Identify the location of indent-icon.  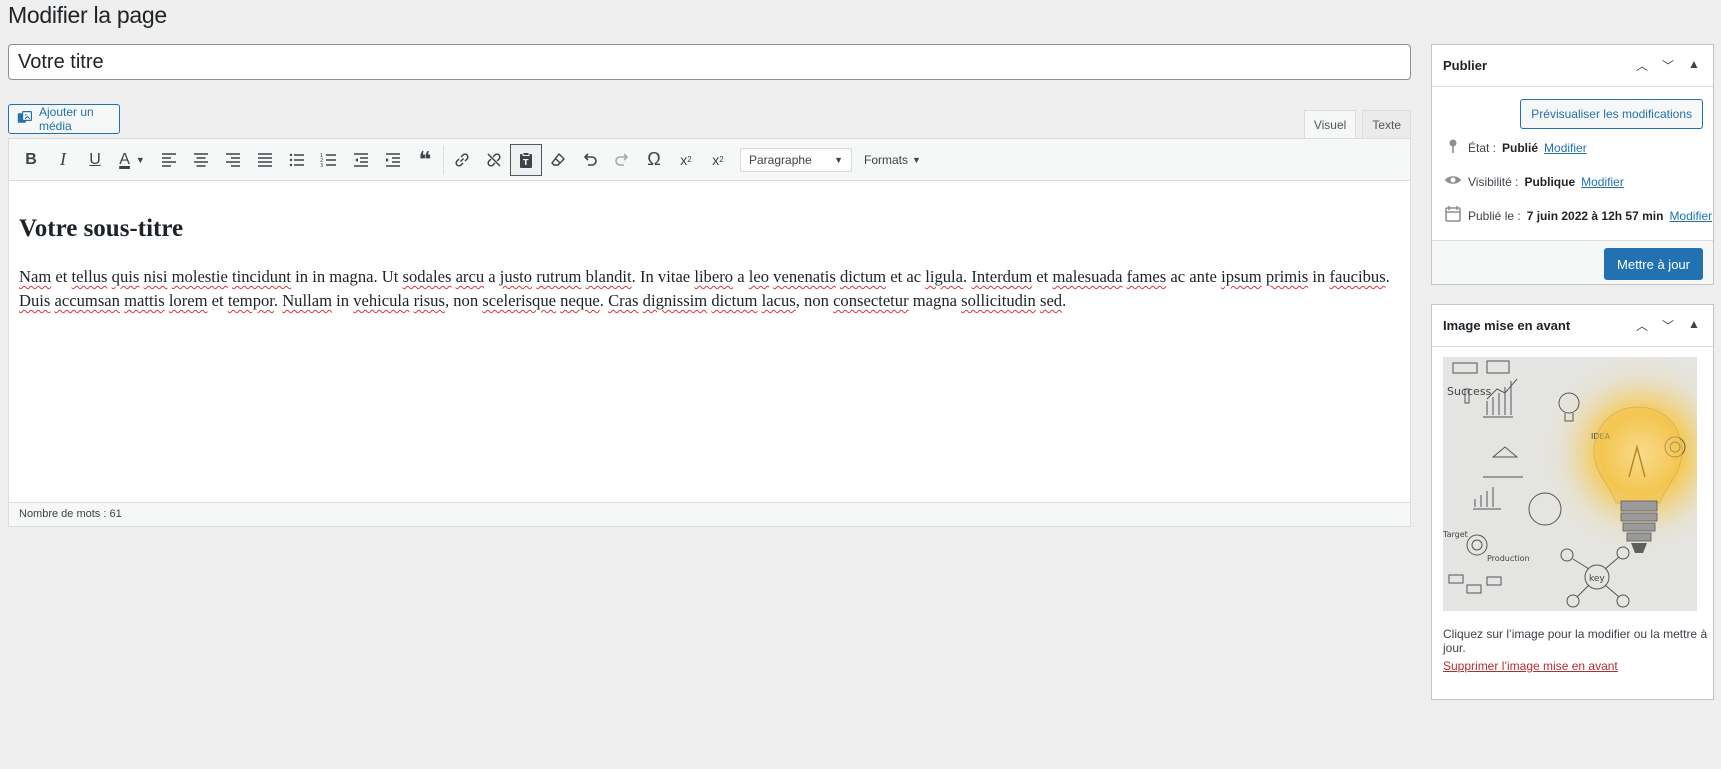
(393, 160).